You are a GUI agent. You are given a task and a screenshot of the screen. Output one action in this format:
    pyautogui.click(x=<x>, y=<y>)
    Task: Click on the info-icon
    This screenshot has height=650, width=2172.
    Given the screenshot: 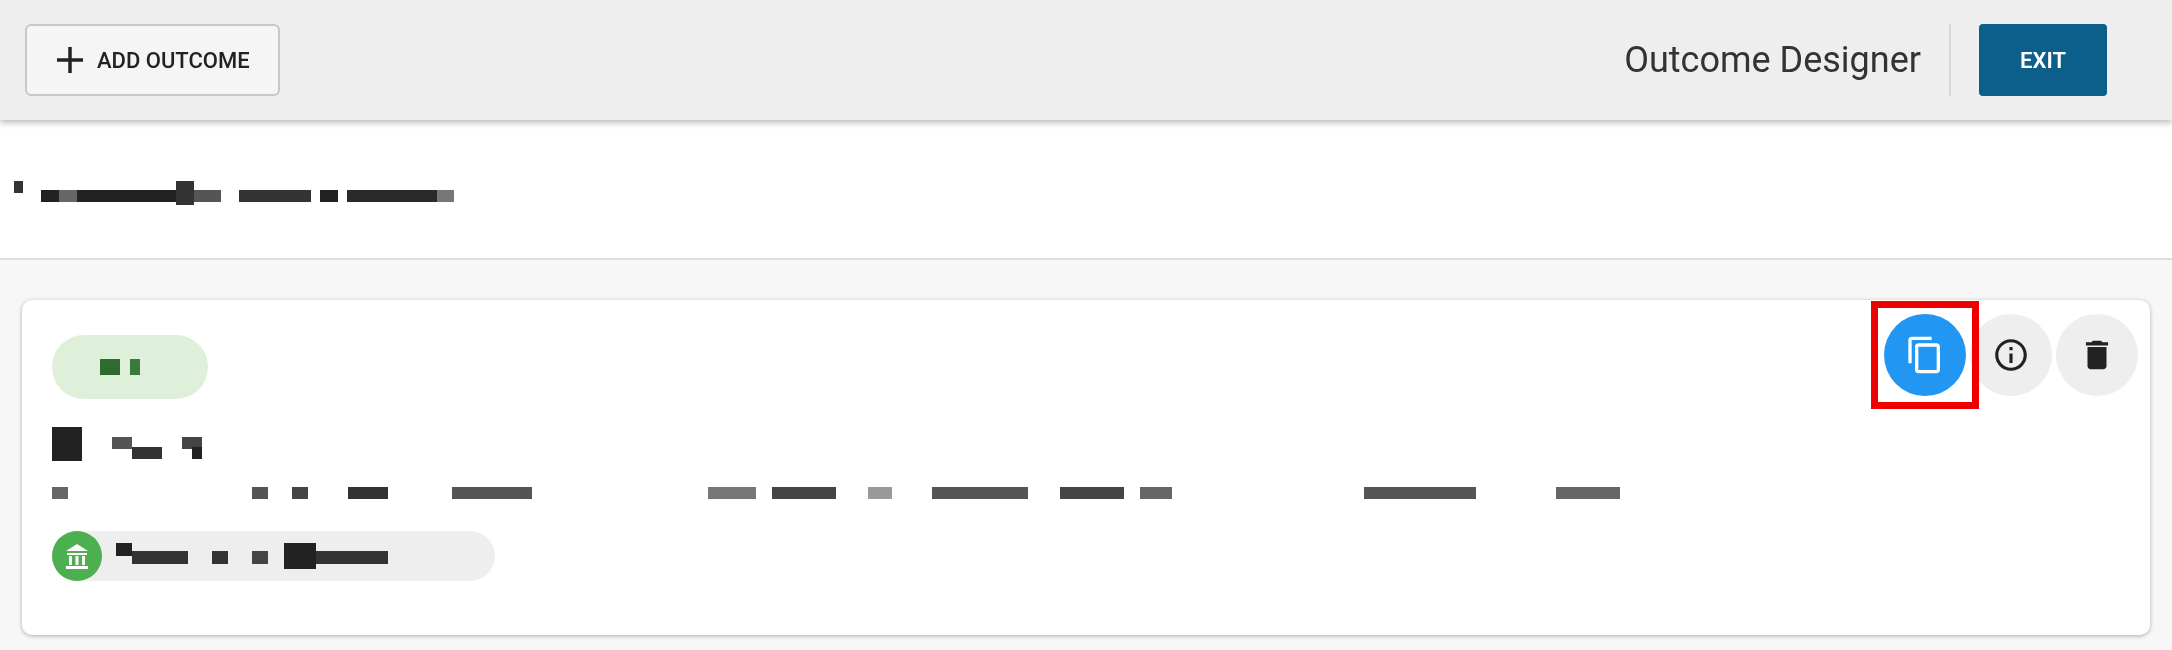 What is the action you would take?
    pyautogui.click(x=2011, y=355)
    